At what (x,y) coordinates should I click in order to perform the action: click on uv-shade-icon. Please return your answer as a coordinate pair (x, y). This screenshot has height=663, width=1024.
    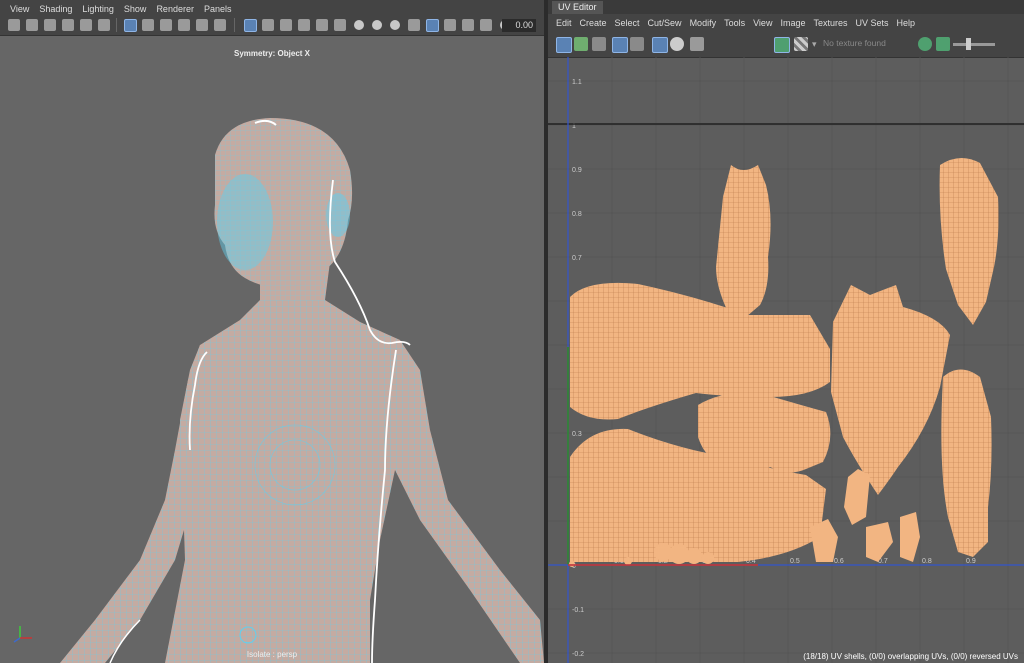
    Looking at the image, I should click on (677, 44).